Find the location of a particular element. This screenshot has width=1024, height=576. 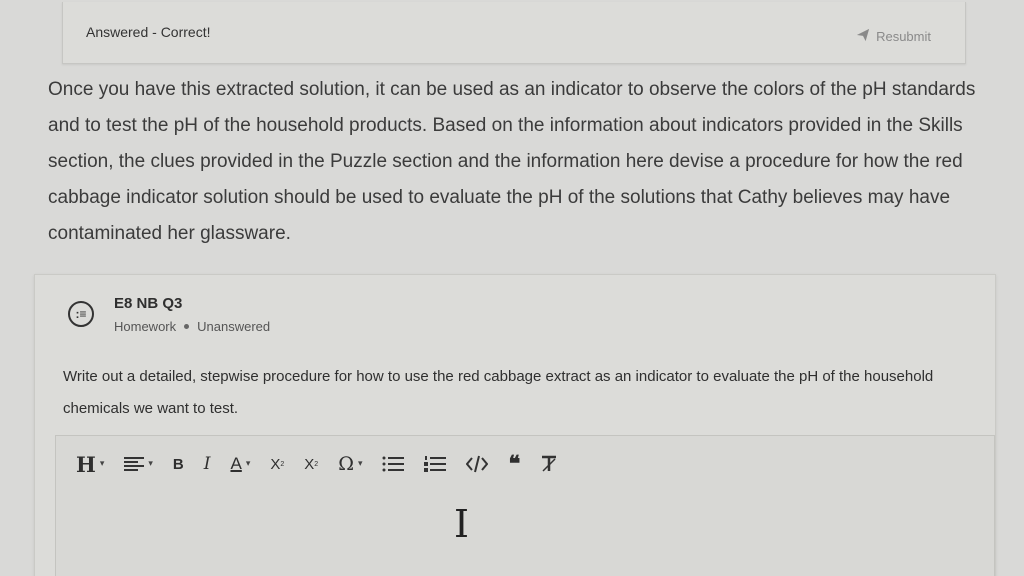

resubmit-label: Resubmit is located at coordinates (903, 36).